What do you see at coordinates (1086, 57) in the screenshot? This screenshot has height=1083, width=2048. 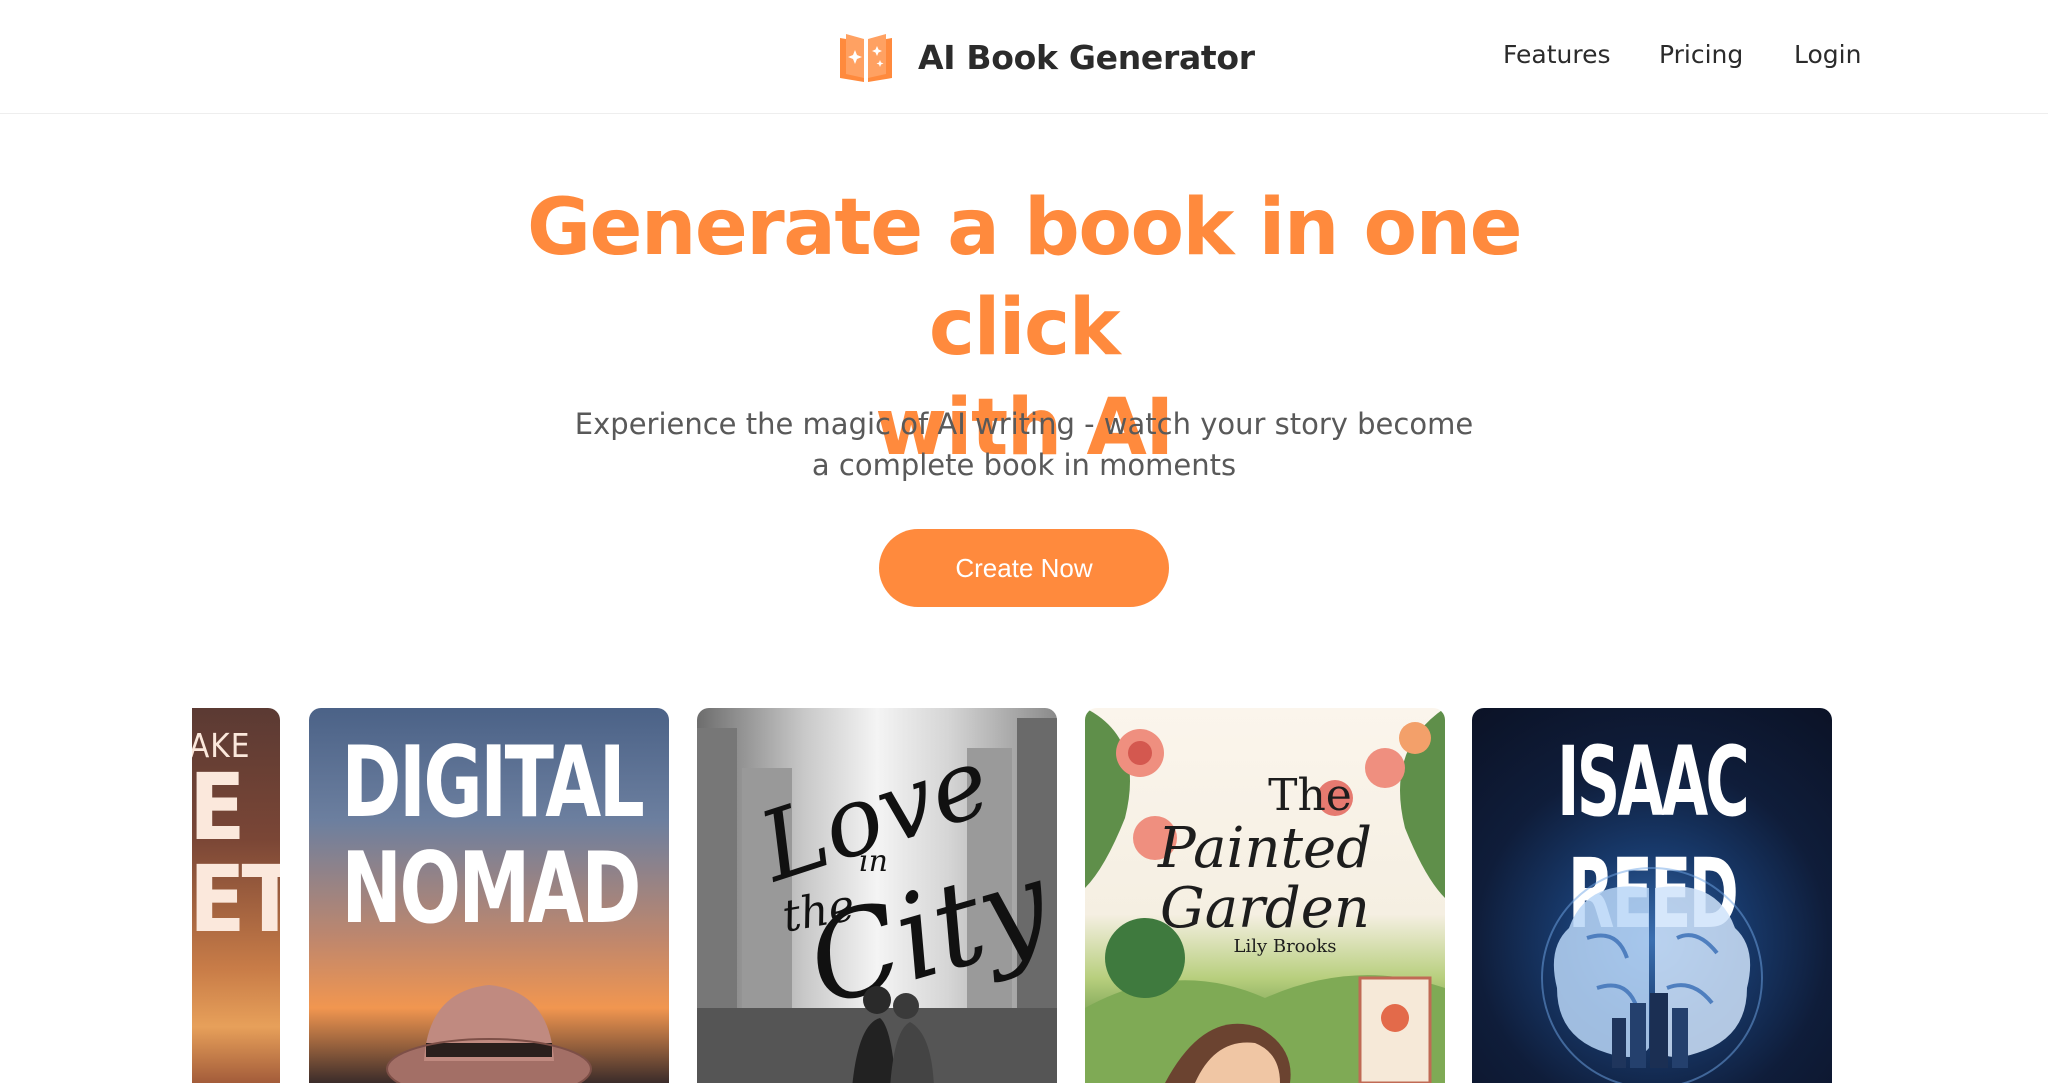 I see `brand-name: AI Book Generator` at bounding box center [1086, 57].